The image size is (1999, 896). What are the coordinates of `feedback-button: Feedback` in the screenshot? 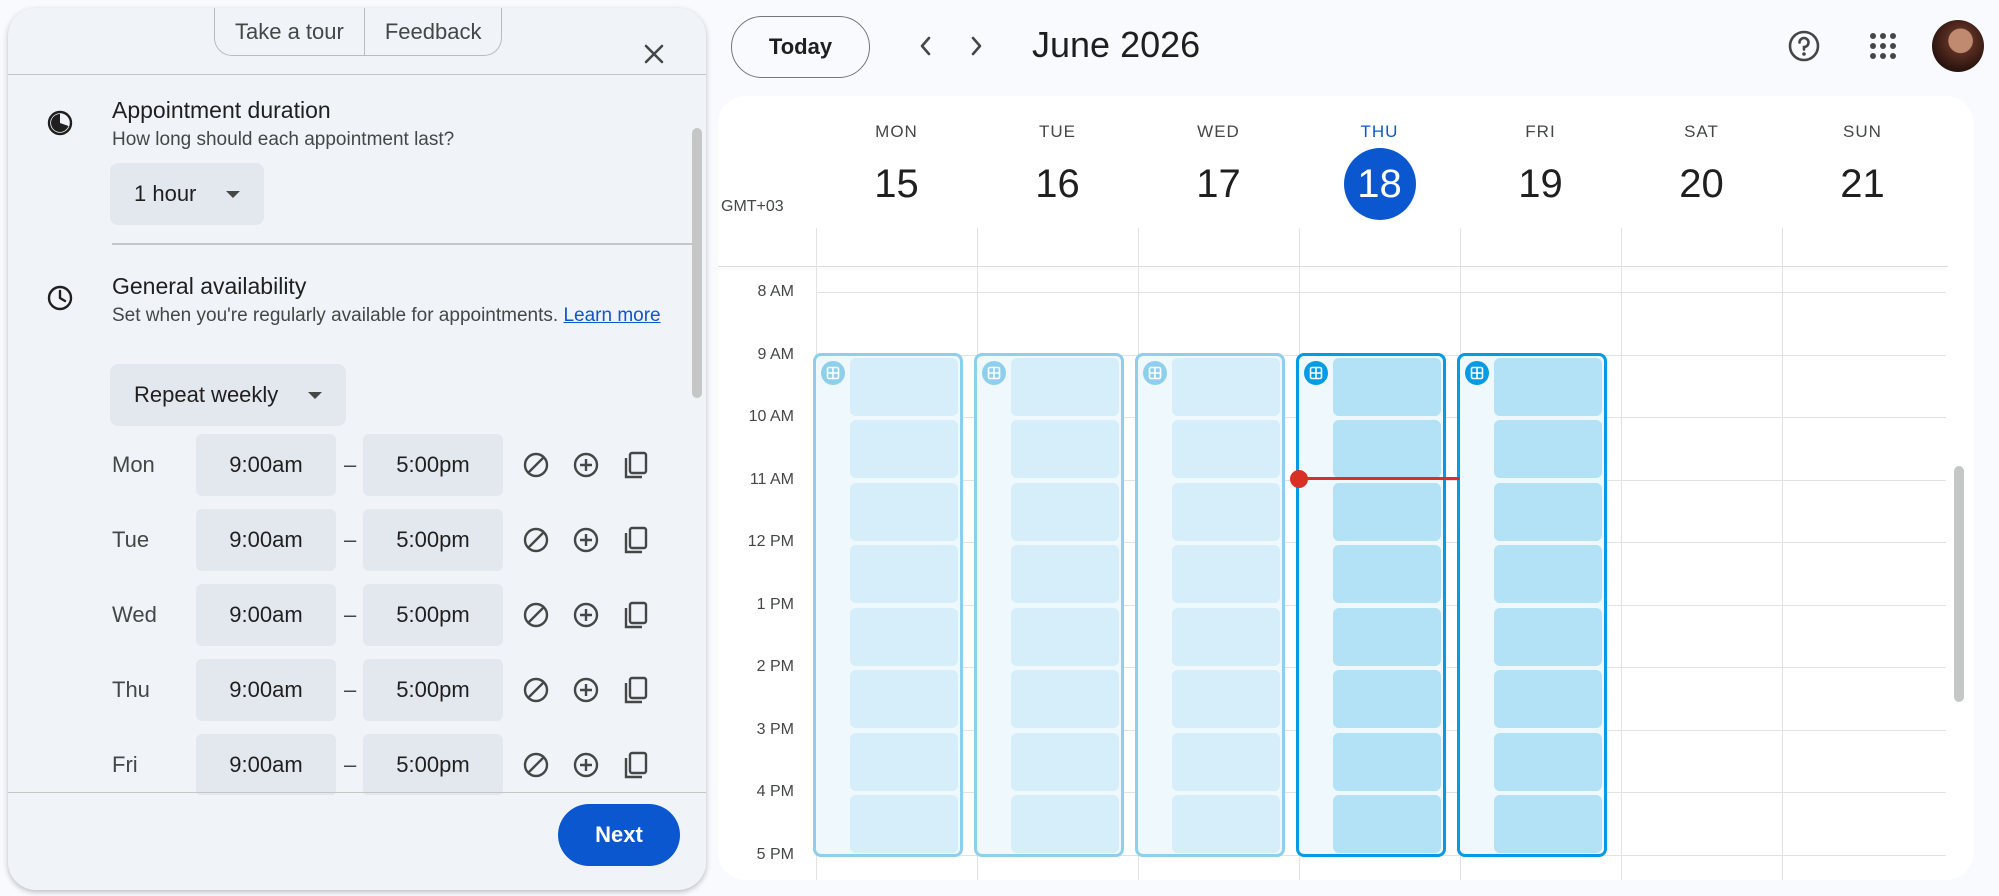 It's located at (432, 31).